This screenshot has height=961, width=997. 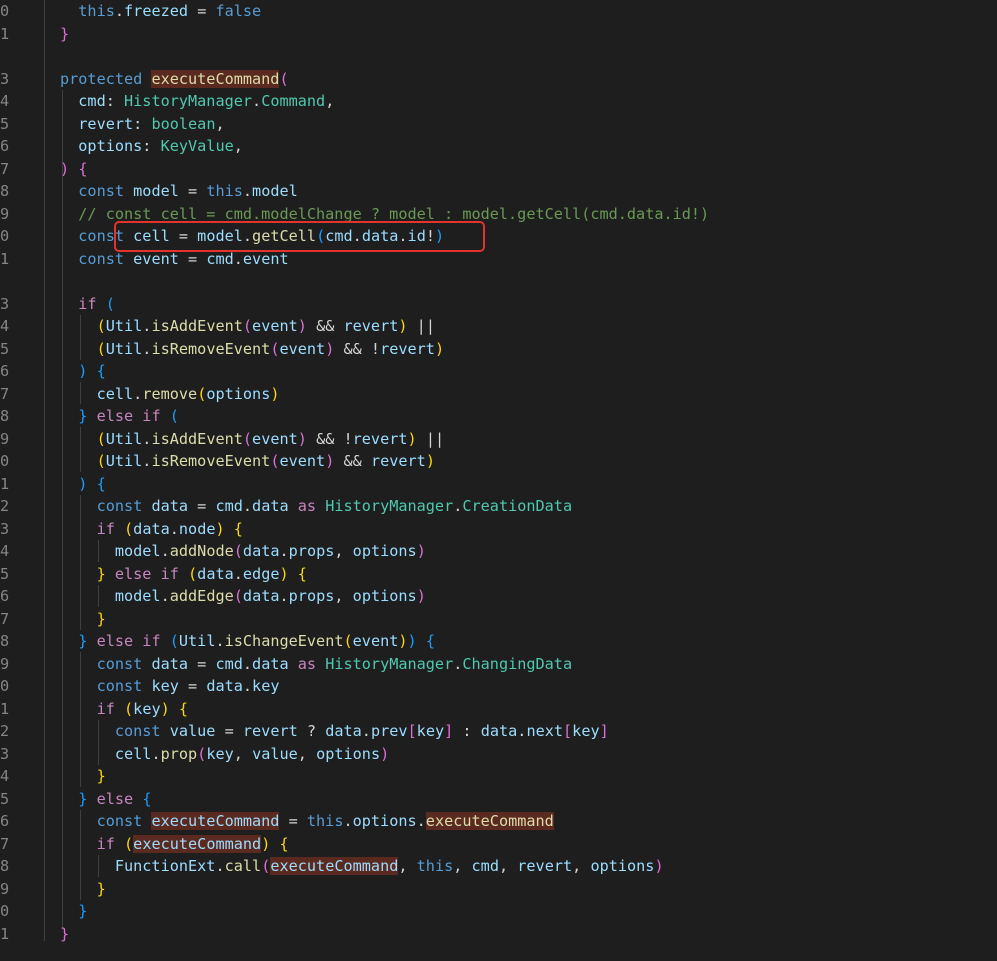 I want to click on code-token: props, so click(x=311, y=596).